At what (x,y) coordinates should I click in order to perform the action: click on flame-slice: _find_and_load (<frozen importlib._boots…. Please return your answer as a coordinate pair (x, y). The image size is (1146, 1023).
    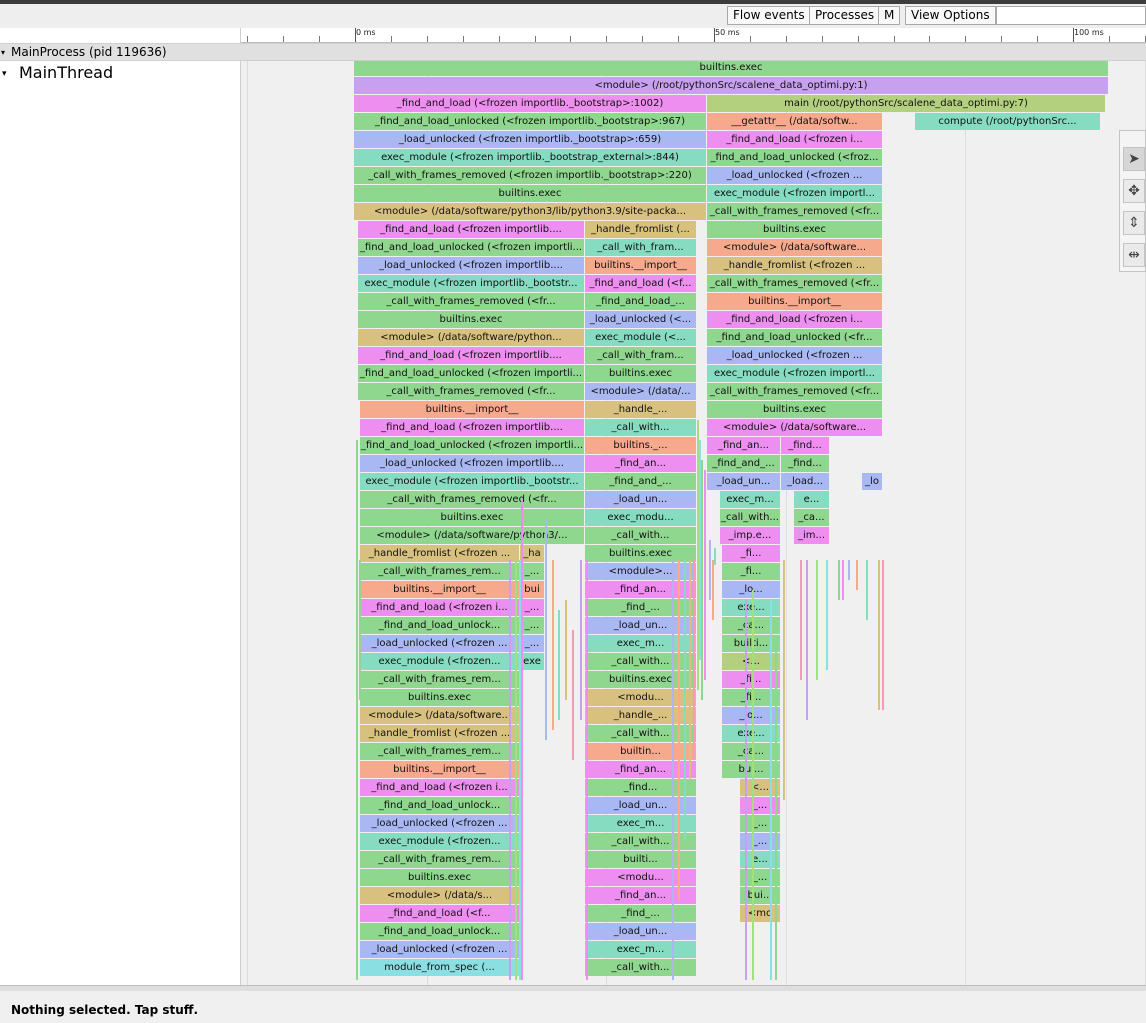
    Looking at the image, I should click on (530, 103).